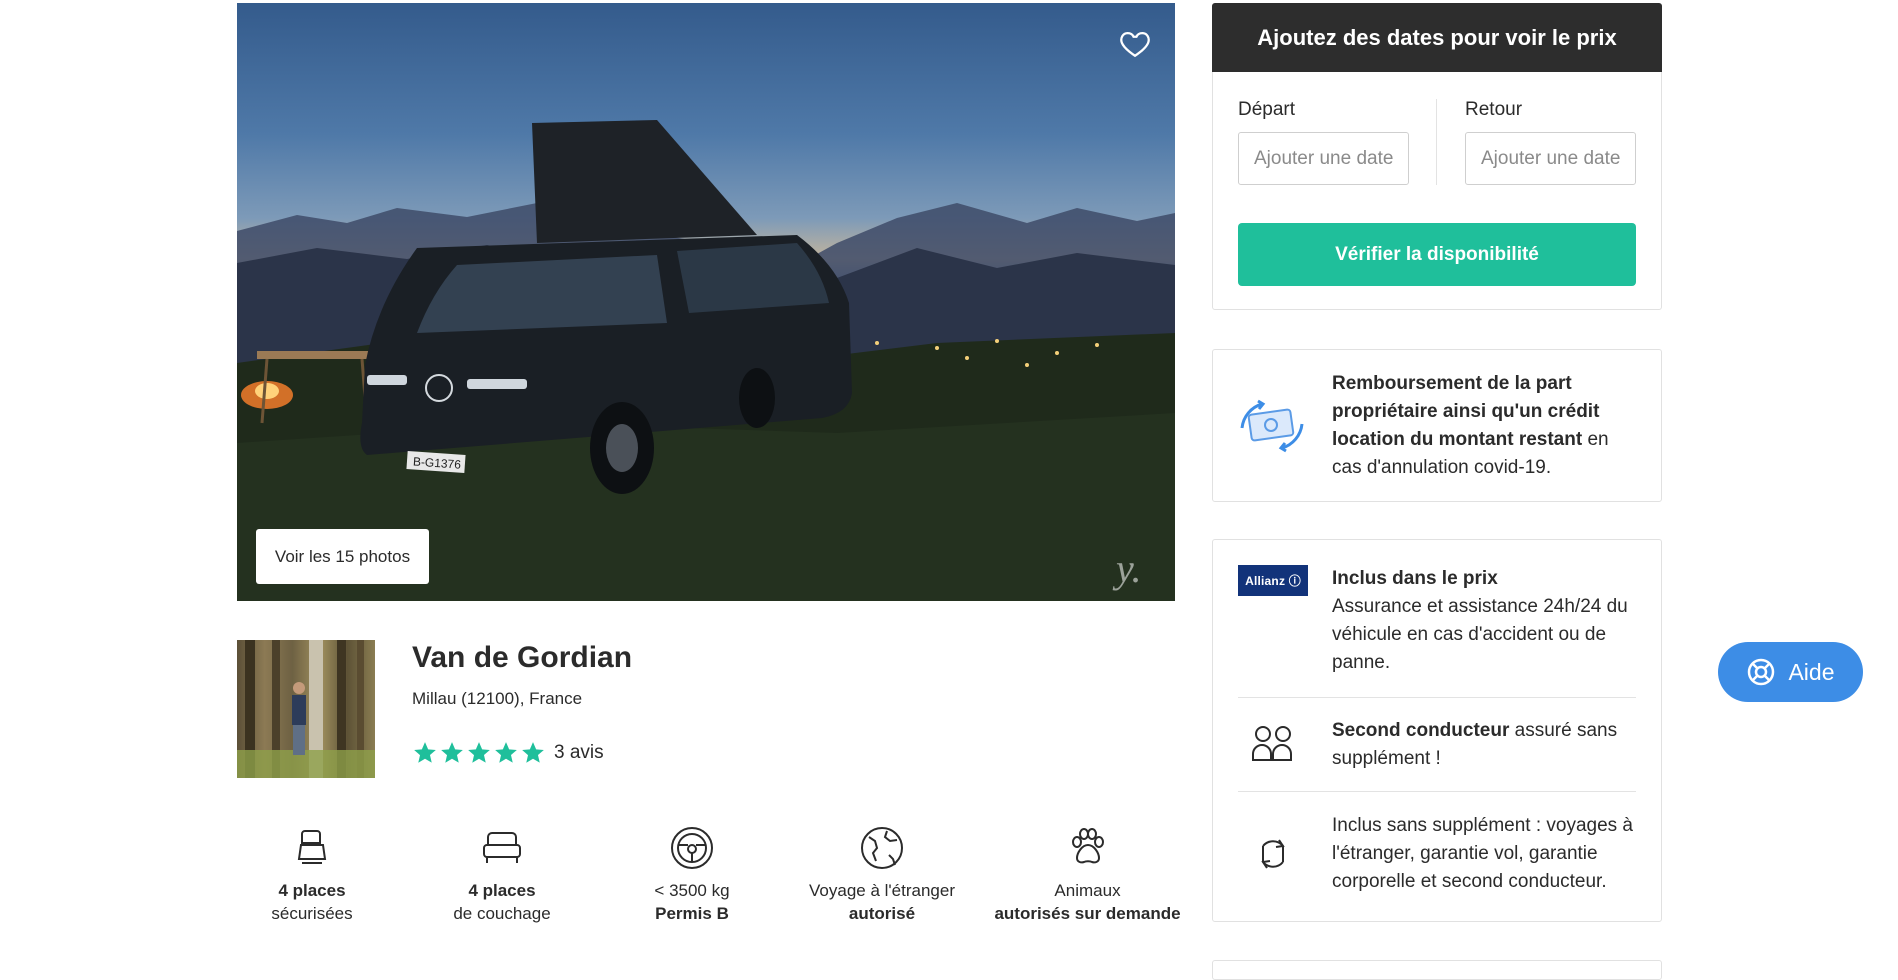 This screenshot has height=980, width=1898. Describe the element at coordinates (1415, 578) in the screenshot. I see `insurance-included-title: Inclus dans le prix` at that location.